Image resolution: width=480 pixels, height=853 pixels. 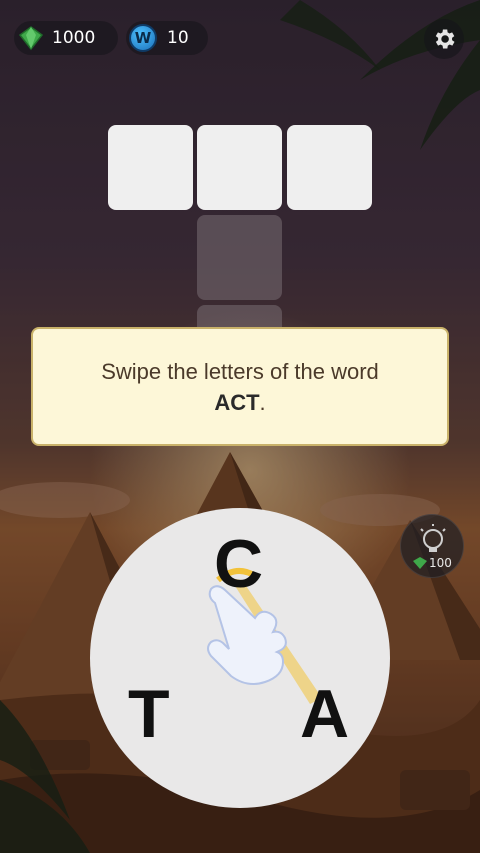 What do you see at coordinates (237, 402) in the screenshot?
I see `tutorial-target-word: ACT` at bounding box center [237, 402].